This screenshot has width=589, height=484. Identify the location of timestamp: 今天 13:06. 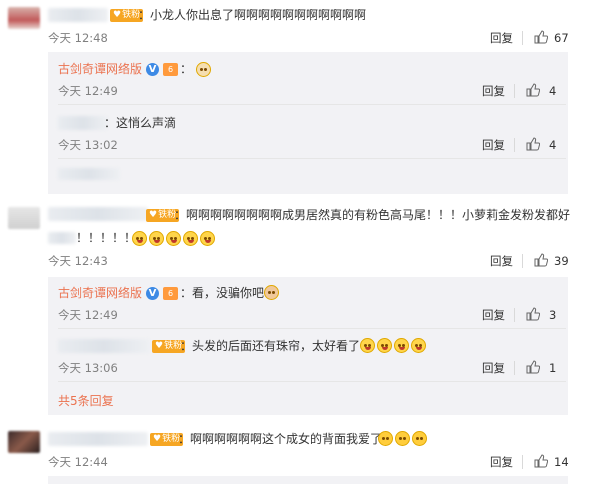
(88, 368).